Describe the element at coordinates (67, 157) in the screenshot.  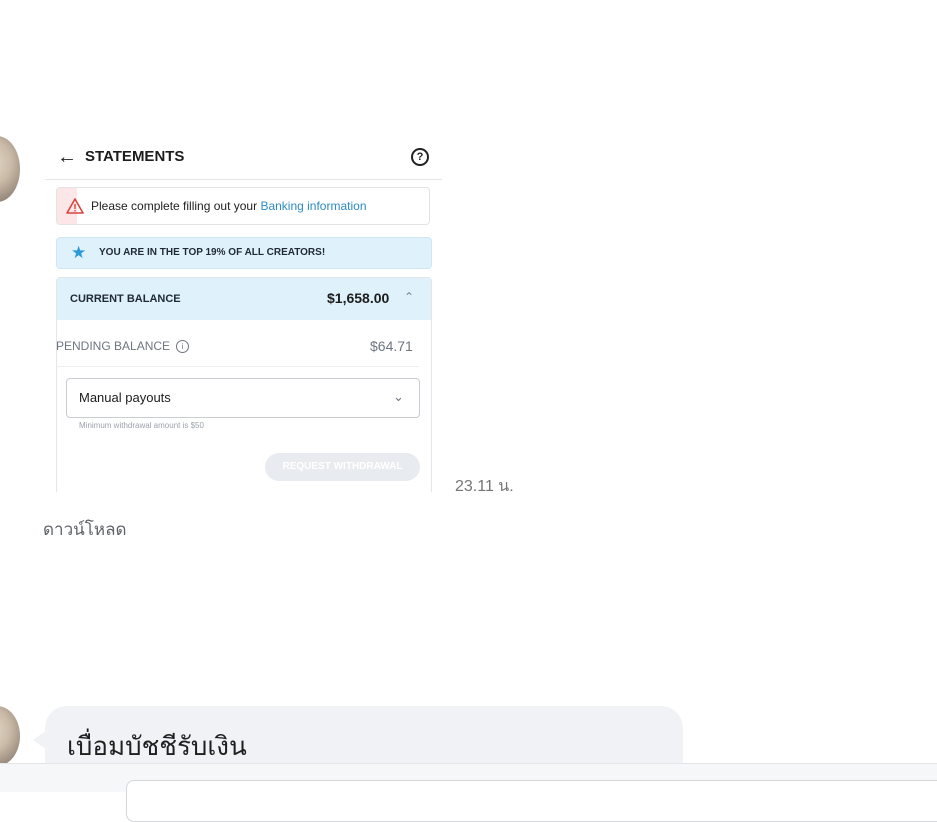
I see `arrow-left-icon: ←` at that location.